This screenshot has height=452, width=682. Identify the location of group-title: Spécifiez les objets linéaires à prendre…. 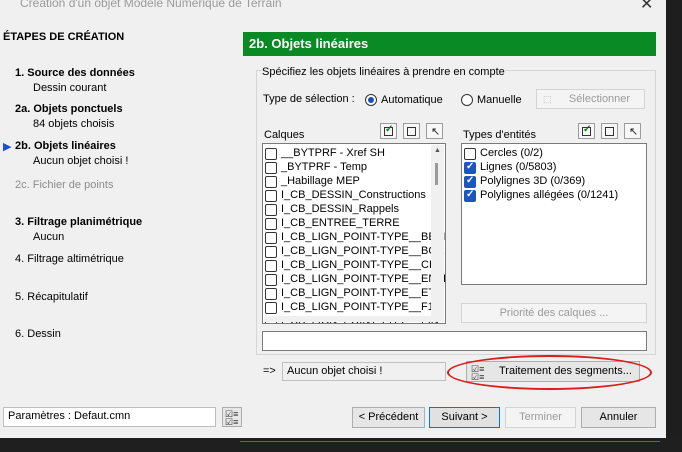
(383, 72).